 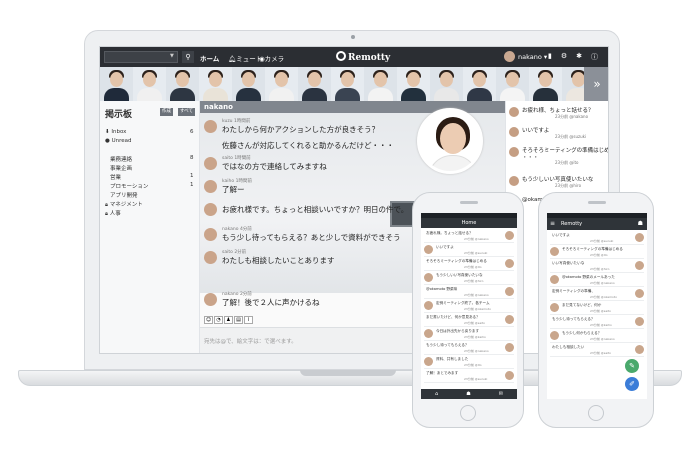 I want to click on book-icon: ▮, so click(x=550, y=57).